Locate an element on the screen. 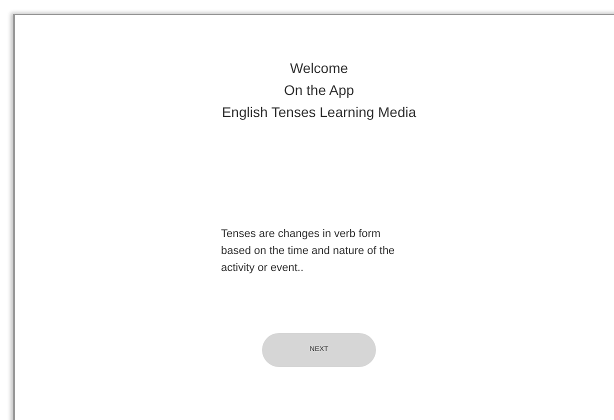 This screenshot has width=614, height=420. welcome-heading: English Tenses Learning Media is located at coordinates (319, 112).